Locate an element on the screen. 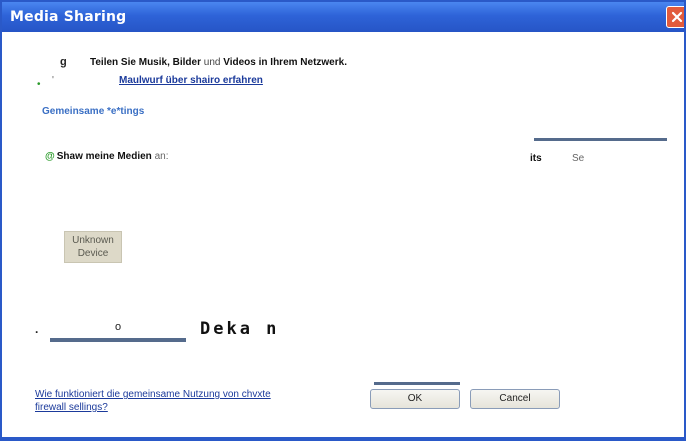 The height and width of the screenshot is (441, 686). its-label: its is located at coordinates (536, 158).